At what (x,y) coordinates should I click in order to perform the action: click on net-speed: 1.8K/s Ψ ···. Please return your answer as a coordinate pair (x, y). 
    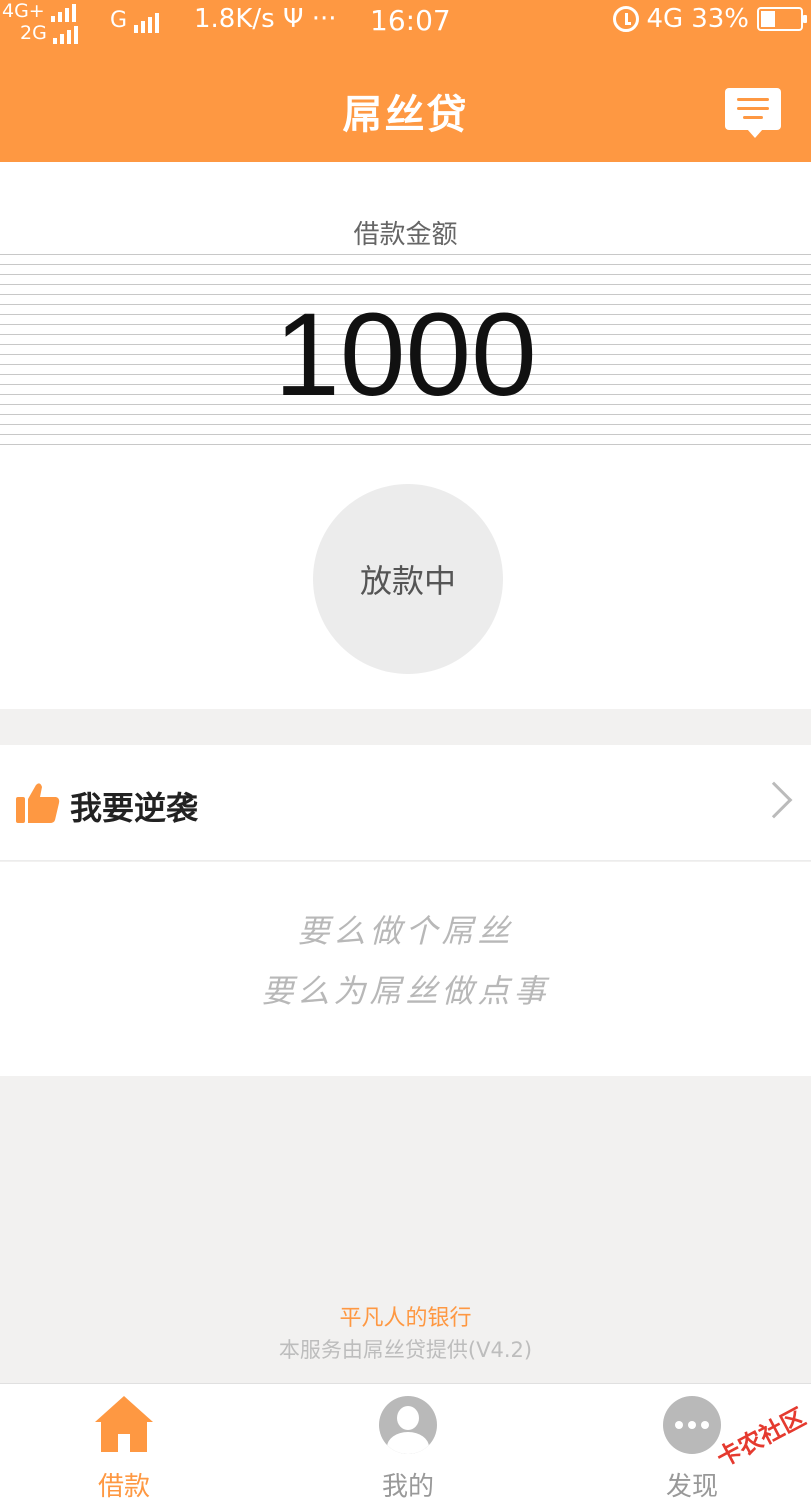
    Looking at the image, I should click on (265, 19).